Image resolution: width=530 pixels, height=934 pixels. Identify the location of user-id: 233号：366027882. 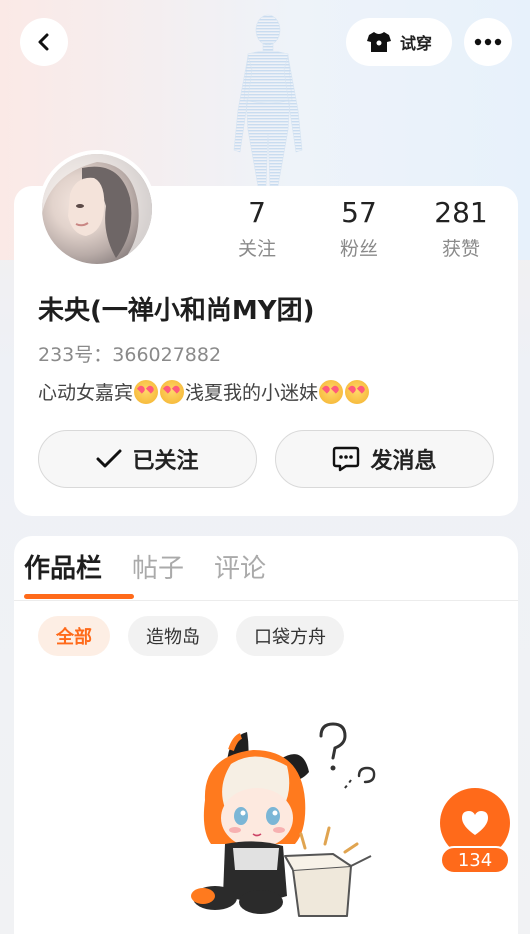
(130, 355).